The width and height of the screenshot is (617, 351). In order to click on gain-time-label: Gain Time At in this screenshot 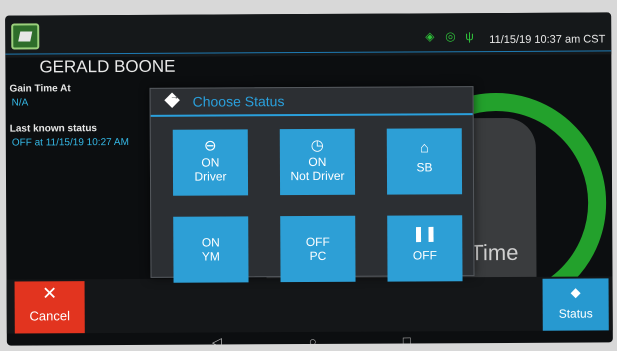, I will do `click(40, 89)`.